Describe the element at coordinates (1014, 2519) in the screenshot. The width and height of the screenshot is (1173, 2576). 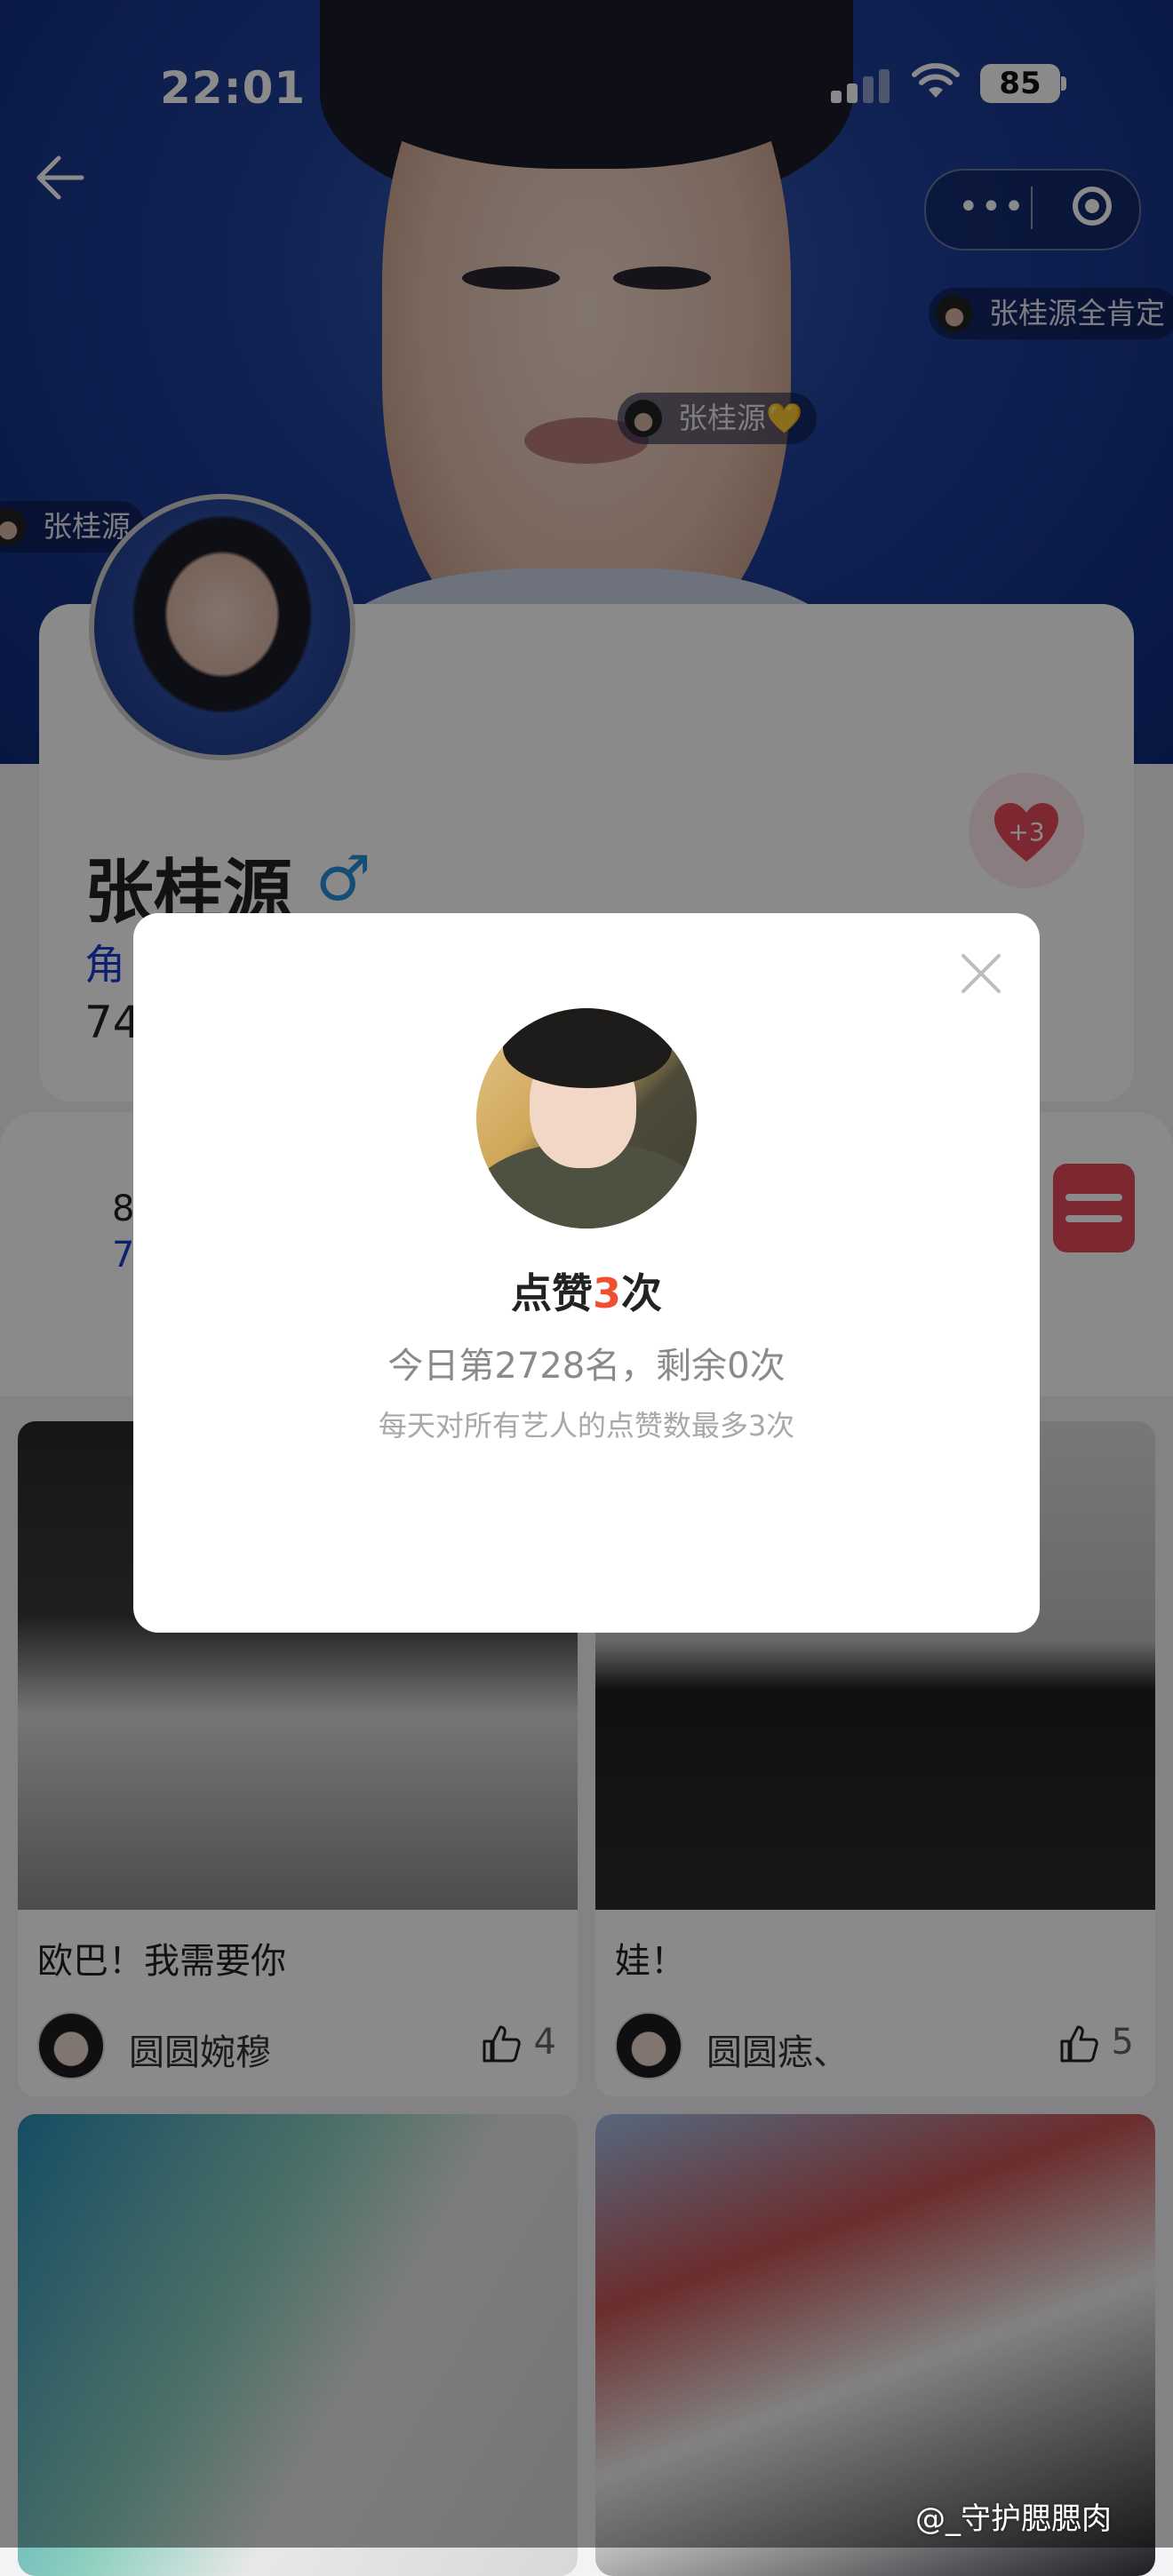
I see `weibo-watermark: @_守护腮腮肉` at that location.